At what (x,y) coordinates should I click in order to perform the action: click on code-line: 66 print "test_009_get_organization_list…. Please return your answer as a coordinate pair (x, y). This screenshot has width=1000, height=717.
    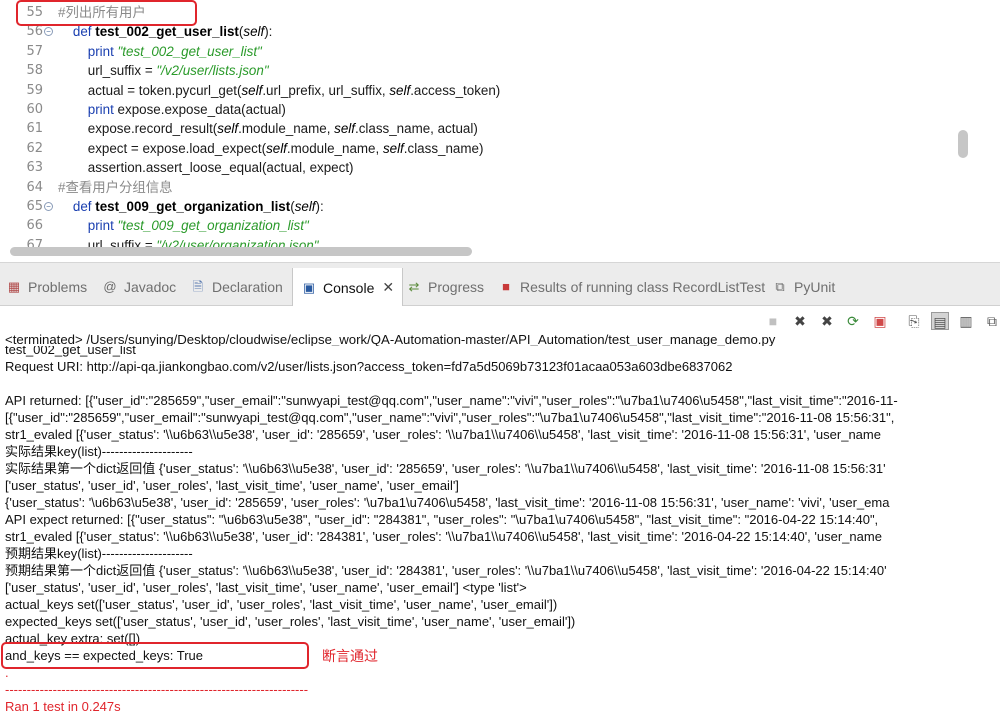
    Looking at the image, I should click on (480, 225).